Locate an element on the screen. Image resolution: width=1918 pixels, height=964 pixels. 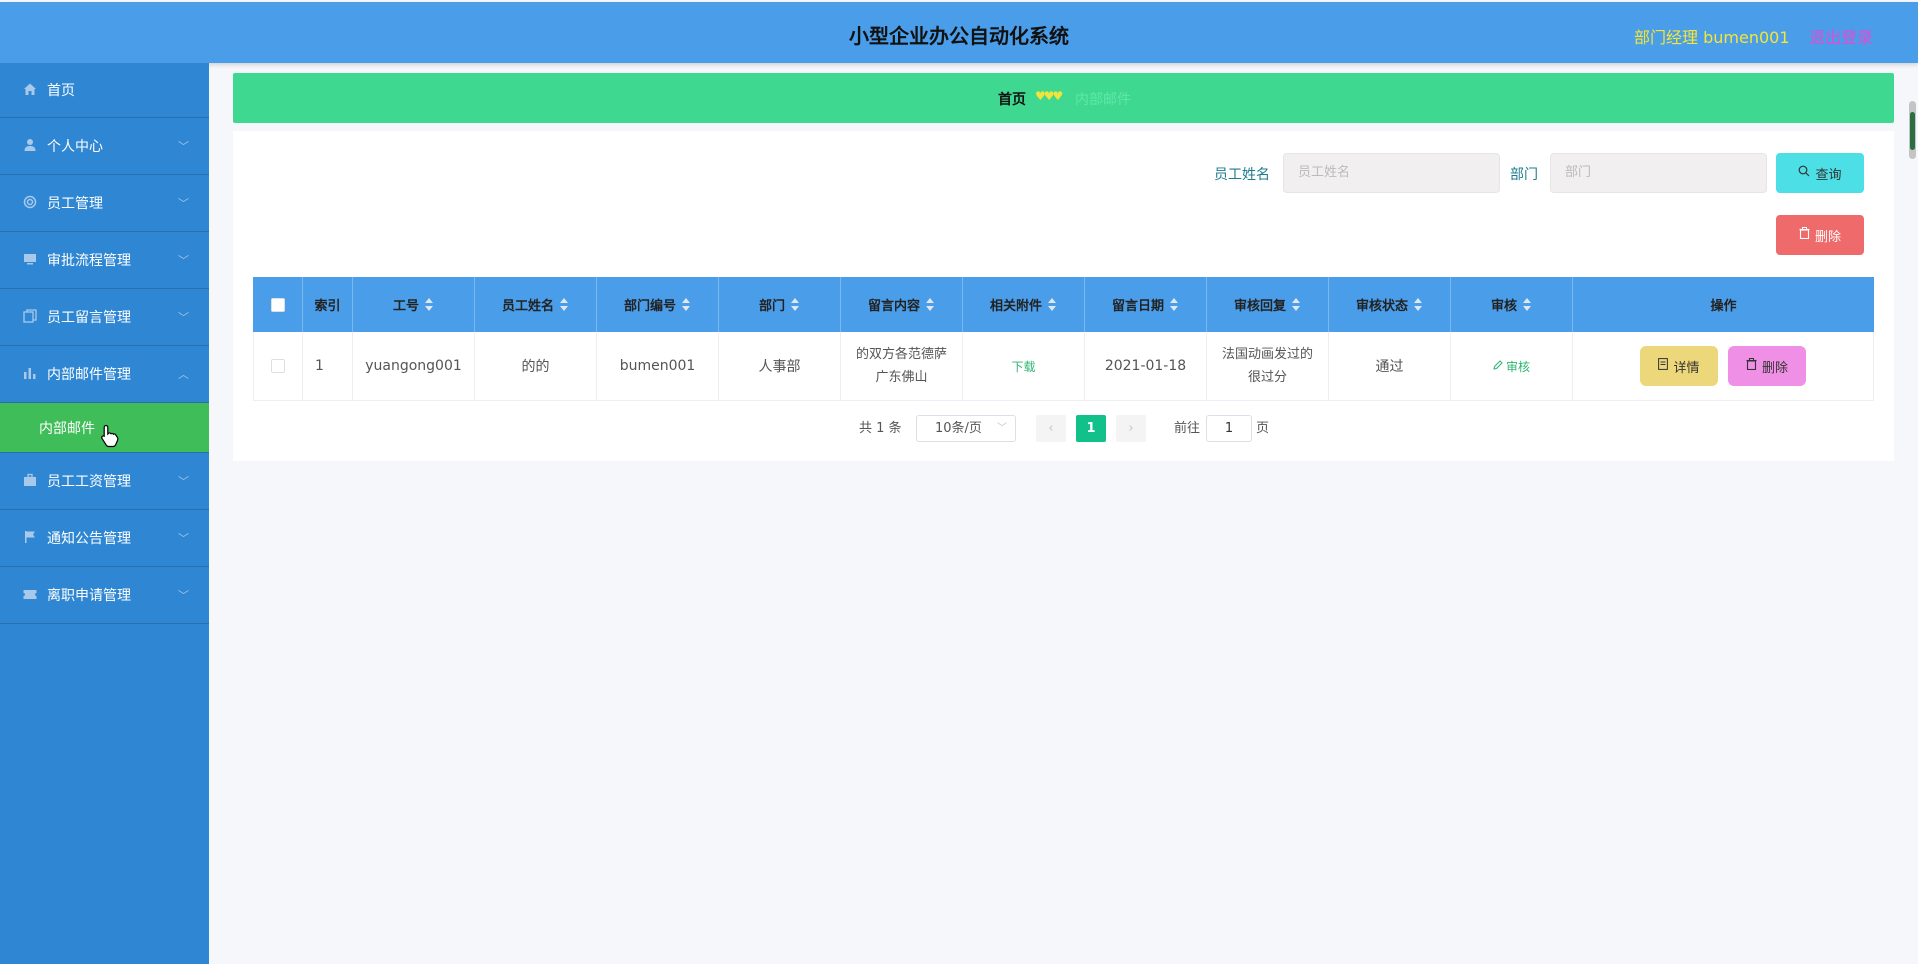
monitor-icon is located at coordinates (30, 260).